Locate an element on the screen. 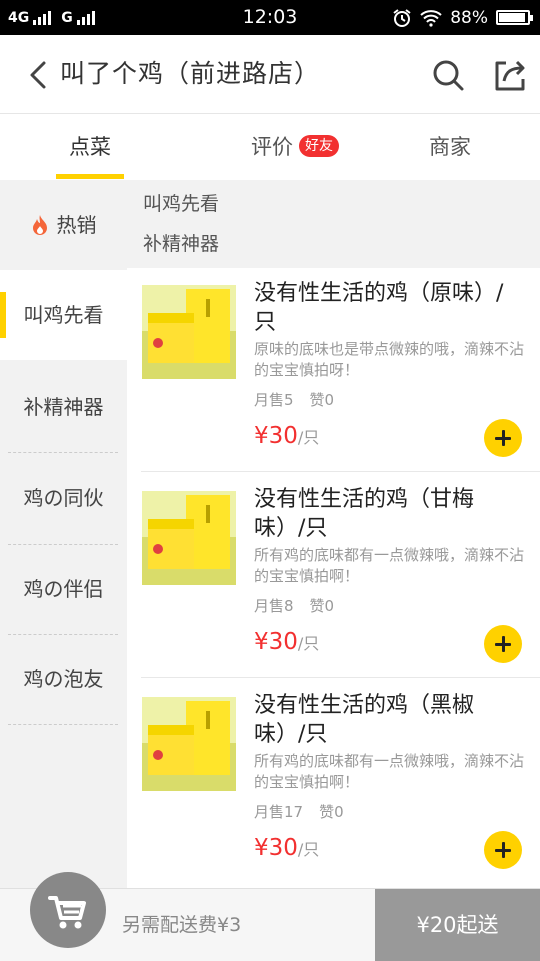 The height and width of the screenshot is (961, 540). sidebar-item-companions: 鸡の同伙 is located at coordinates (63, 498).